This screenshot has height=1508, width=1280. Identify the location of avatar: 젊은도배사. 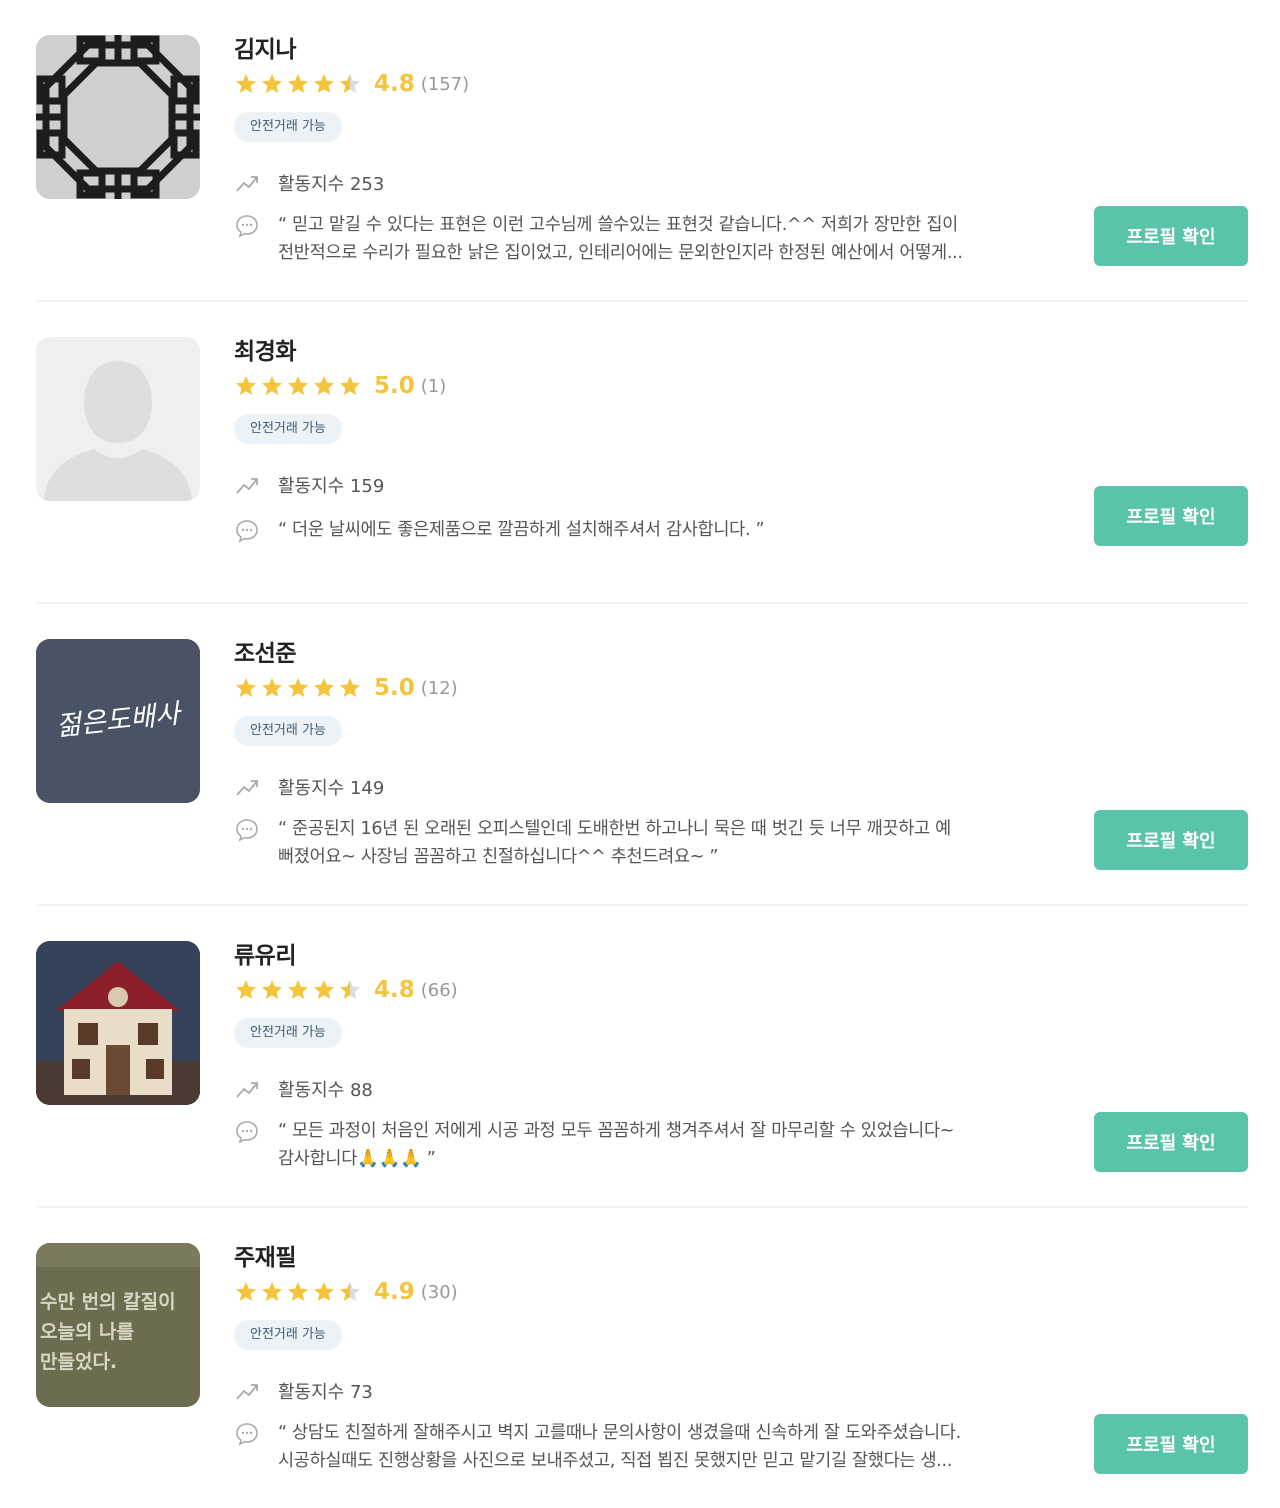
(118, 721).